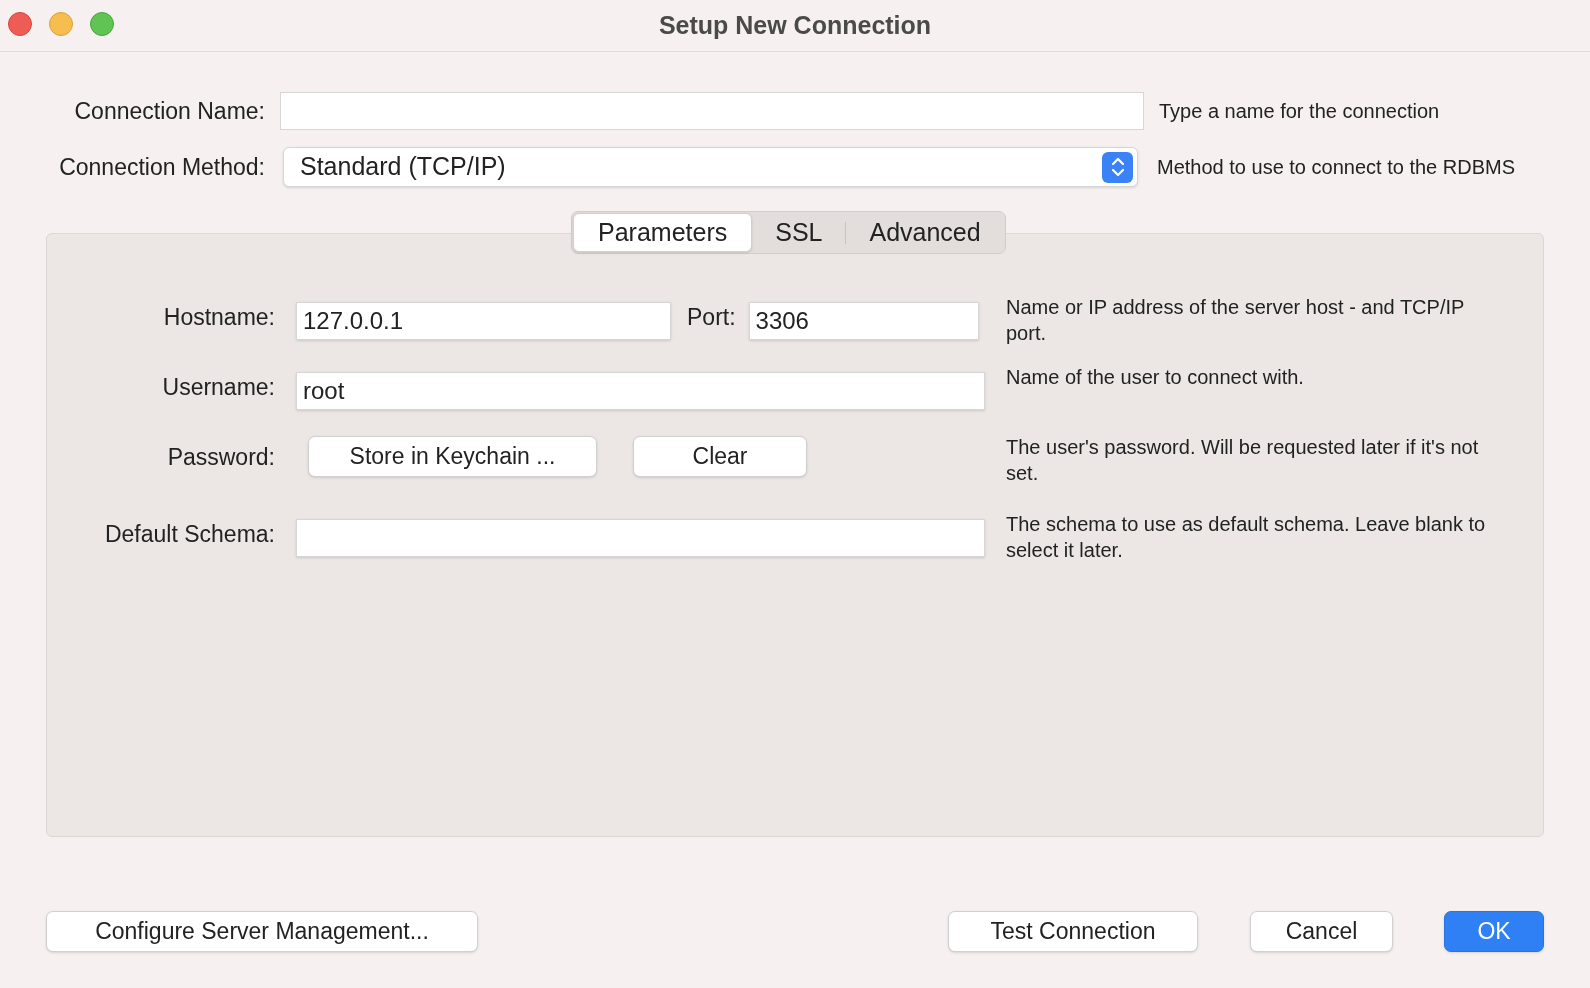 This screenshot has width=1590, height=988. I want to click on password-button: Clear, so click(720, 456).